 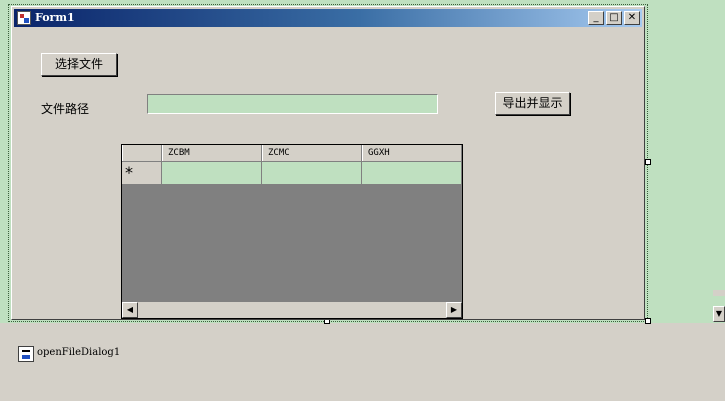 What do you see at coordinates (142, 153) in the screenshot?
I see `grid-corner-header` at bounding box center [142, 153].